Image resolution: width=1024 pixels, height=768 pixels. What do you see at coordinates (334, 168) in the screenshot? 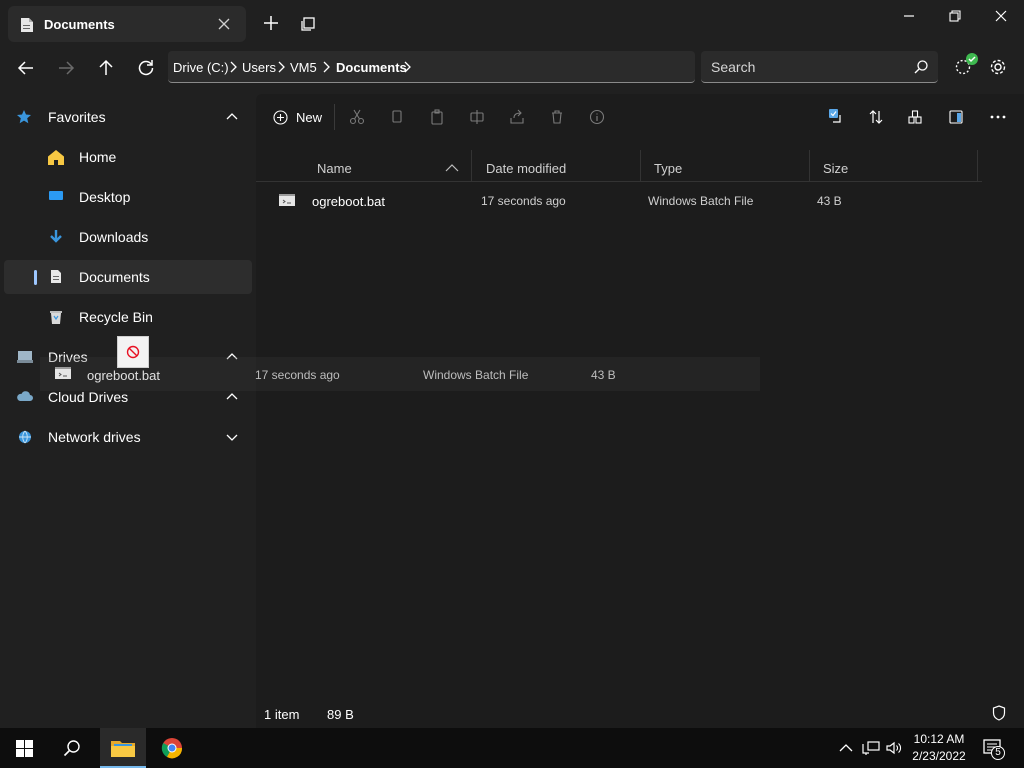
I see `column-name: Name` at bounding box center [334, 168].